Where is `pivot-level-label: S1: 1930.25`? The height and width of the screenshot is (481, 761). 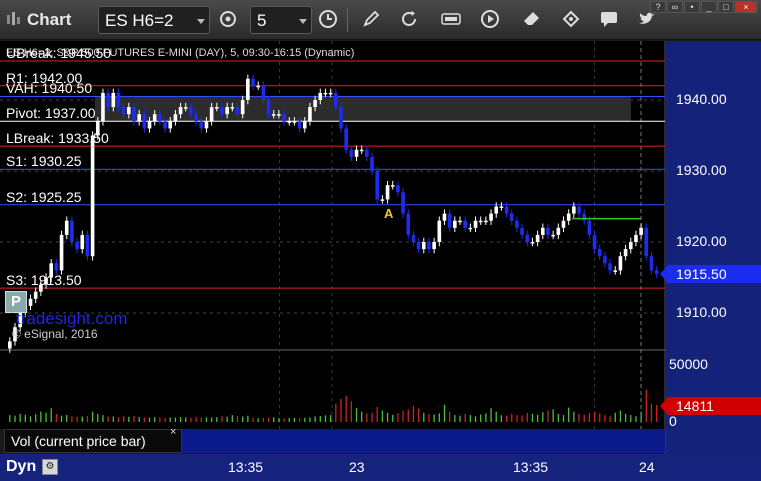
pivot-level-label: S1: 1930.25 is located at coordinates (44, 161).